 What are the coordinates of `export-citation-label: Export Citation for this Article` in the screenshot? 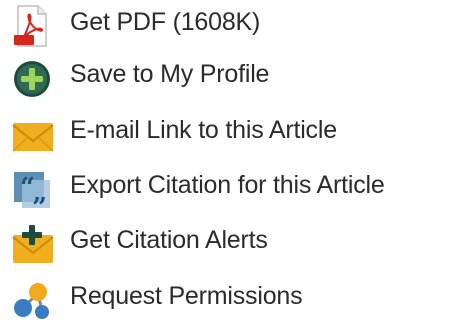 It's located at (227, 185).